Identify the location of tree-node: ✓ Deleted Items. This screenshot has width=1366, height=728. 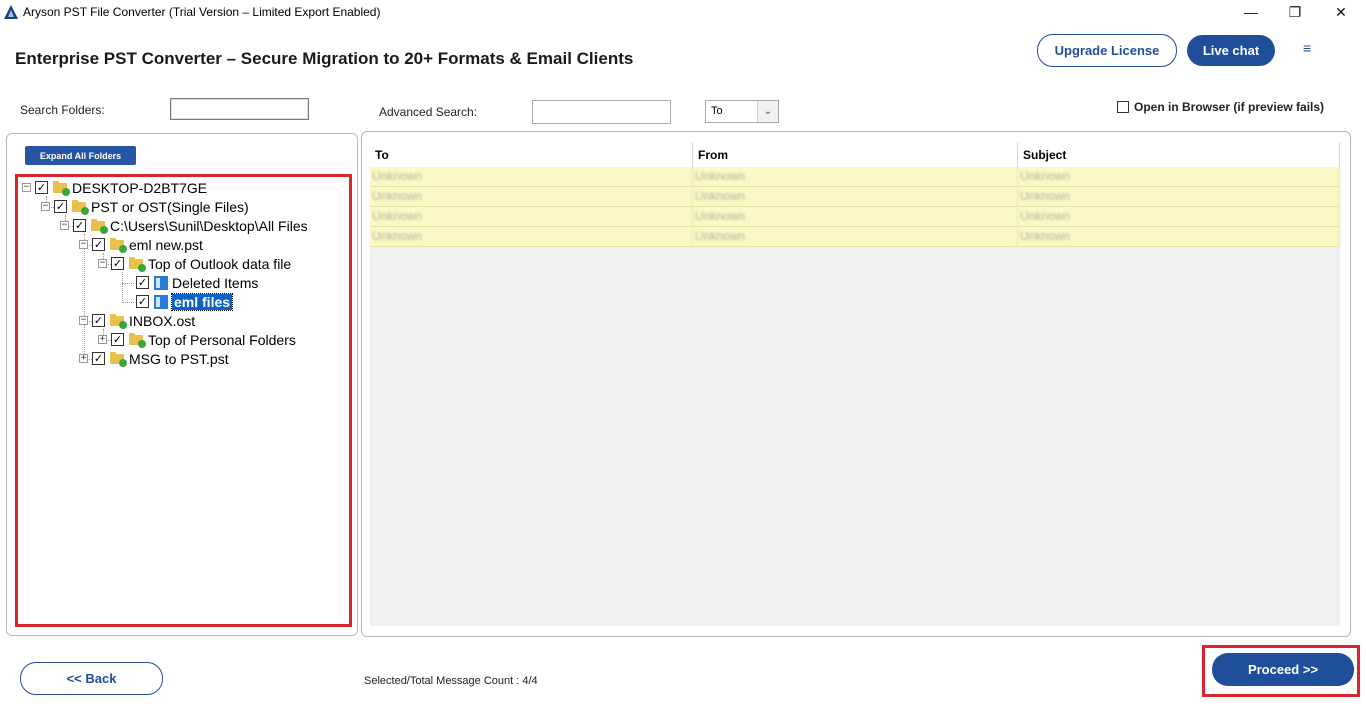
(197, 282).